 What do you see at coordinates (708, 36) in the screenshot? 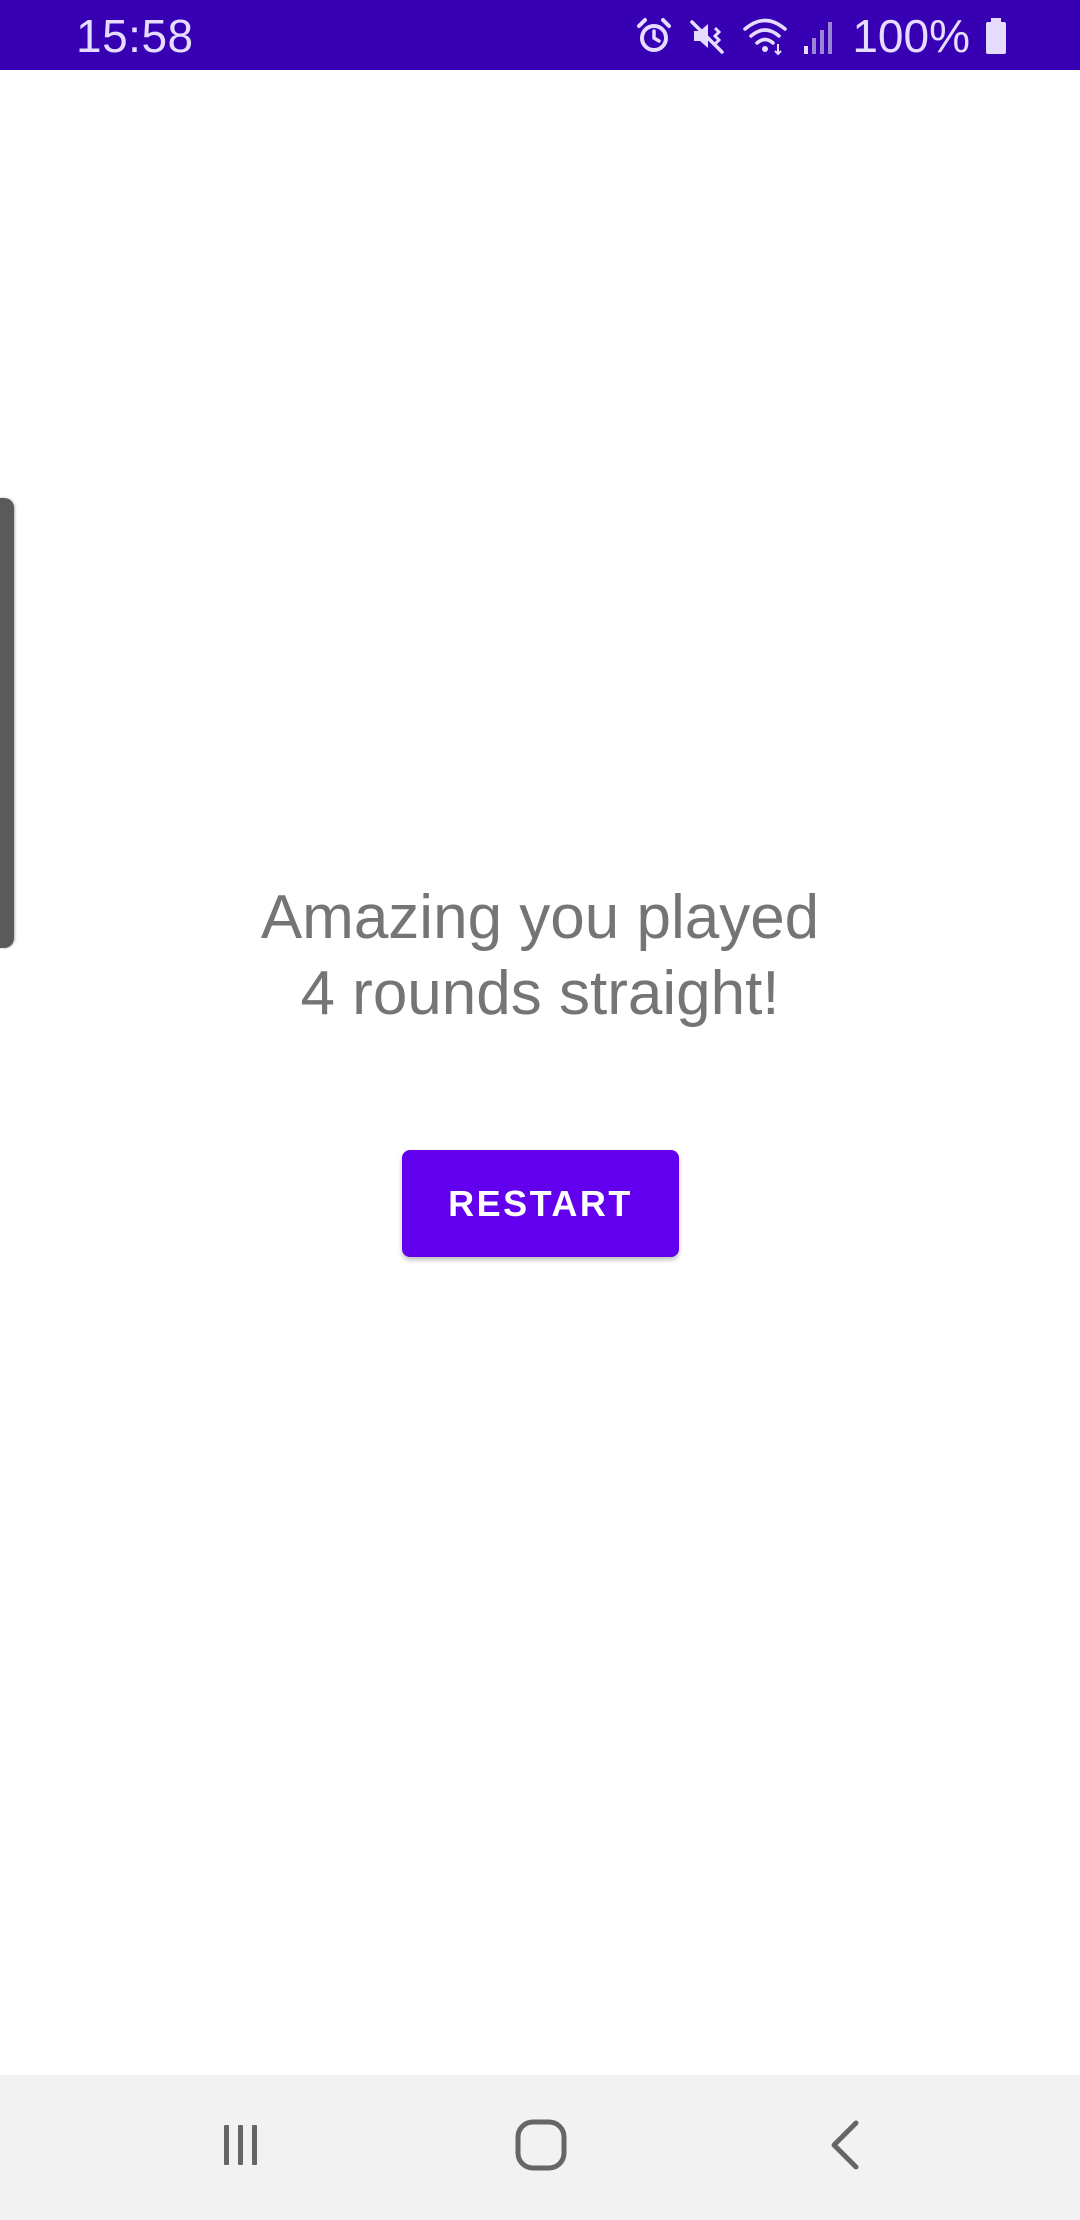
I see `mute-vibrate-icon` at bounding box center [708, 36].